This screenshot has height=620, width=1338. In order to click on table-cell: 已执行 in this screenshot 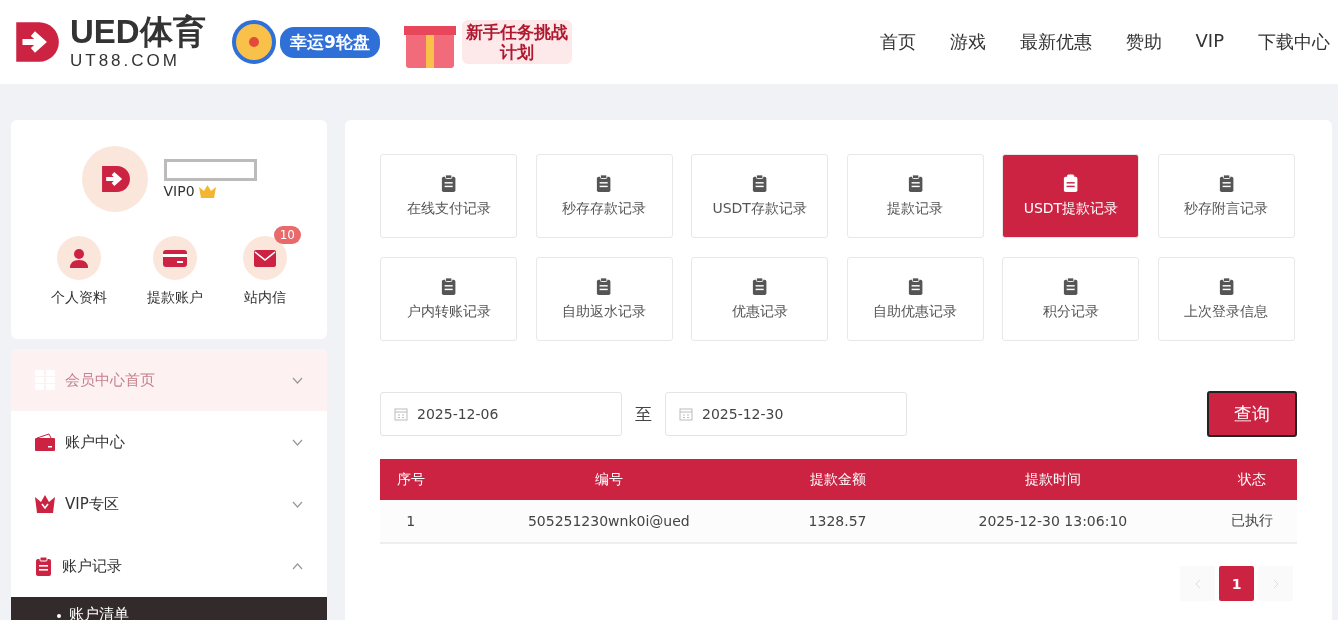, I will do `click(1252, 521)`.